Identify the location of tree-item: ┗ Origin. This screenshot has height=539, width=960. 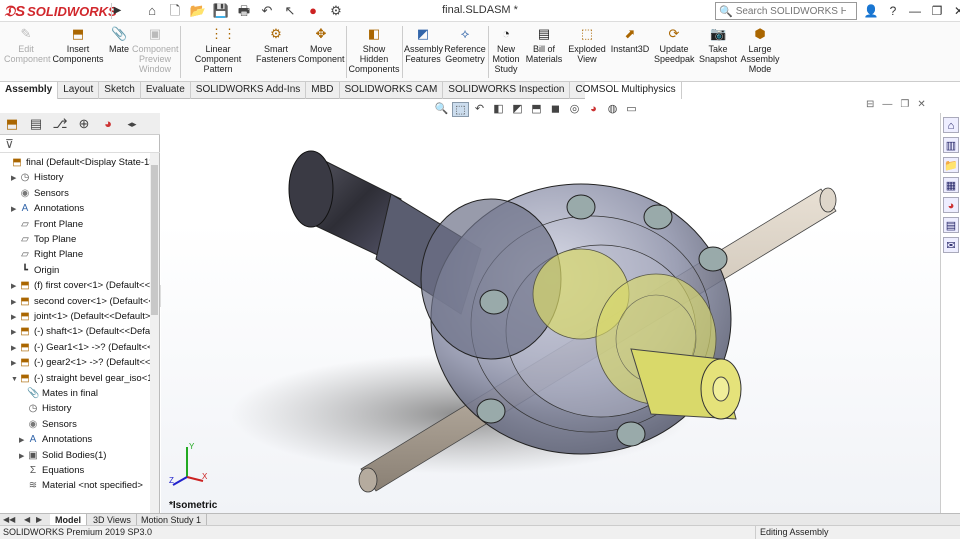
(35, 270).